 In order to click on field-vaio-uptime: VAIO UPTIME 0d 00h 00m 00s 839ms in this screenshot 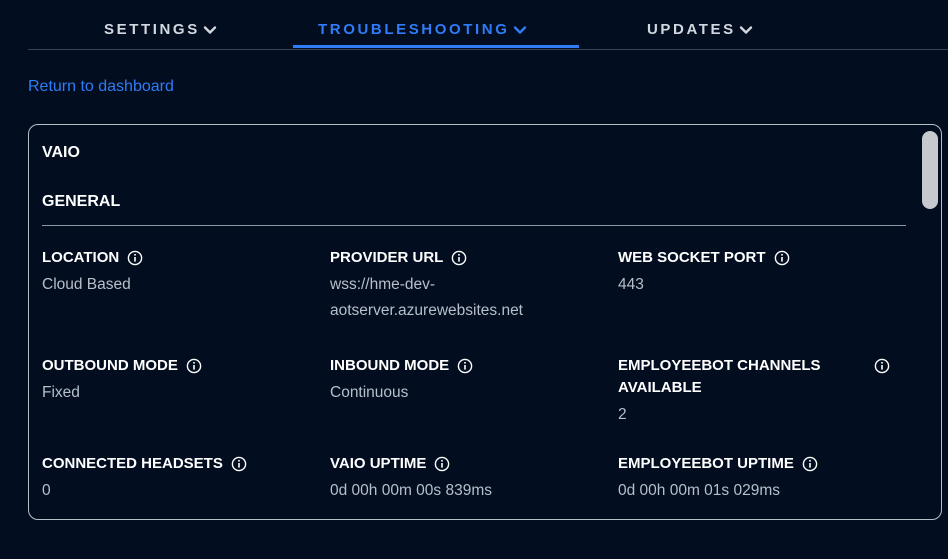, I will do `click(466, 478)`.